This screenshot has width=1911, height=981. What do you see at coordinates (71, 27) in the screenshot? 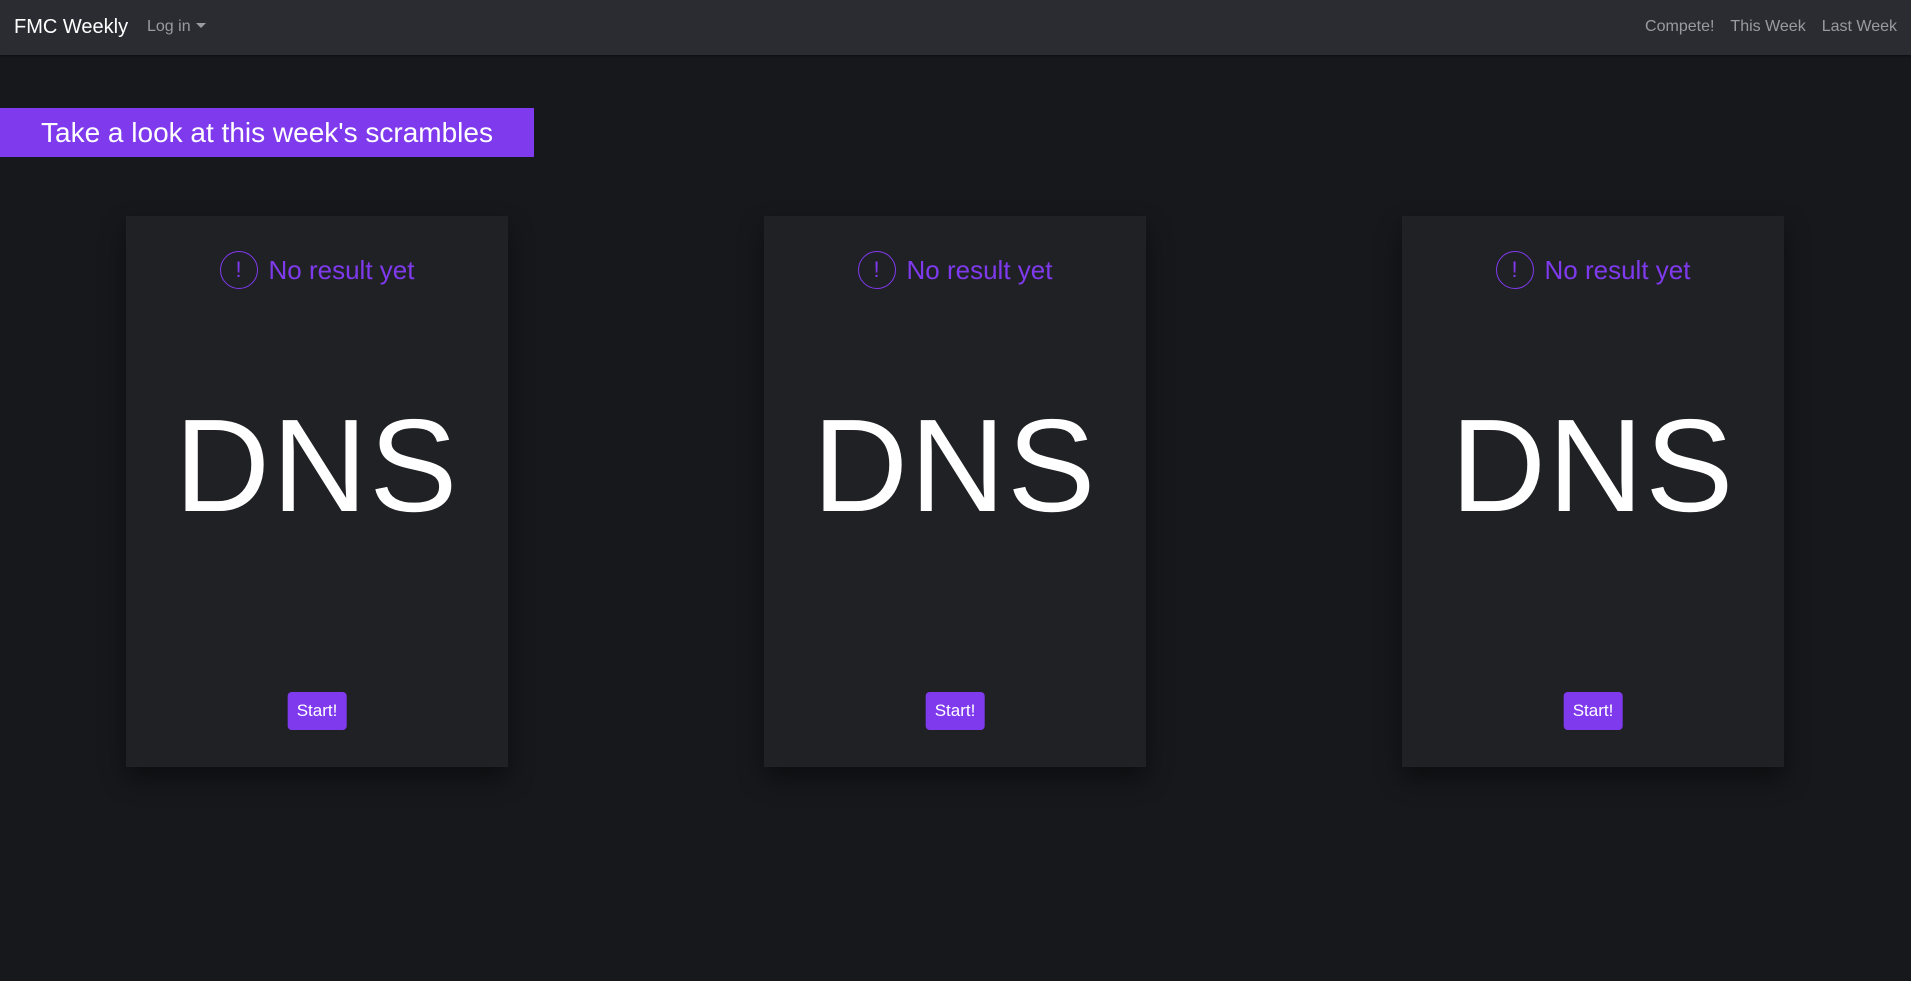
I see `brand-link: FMC Weekly` at bounding box center [71, 27].